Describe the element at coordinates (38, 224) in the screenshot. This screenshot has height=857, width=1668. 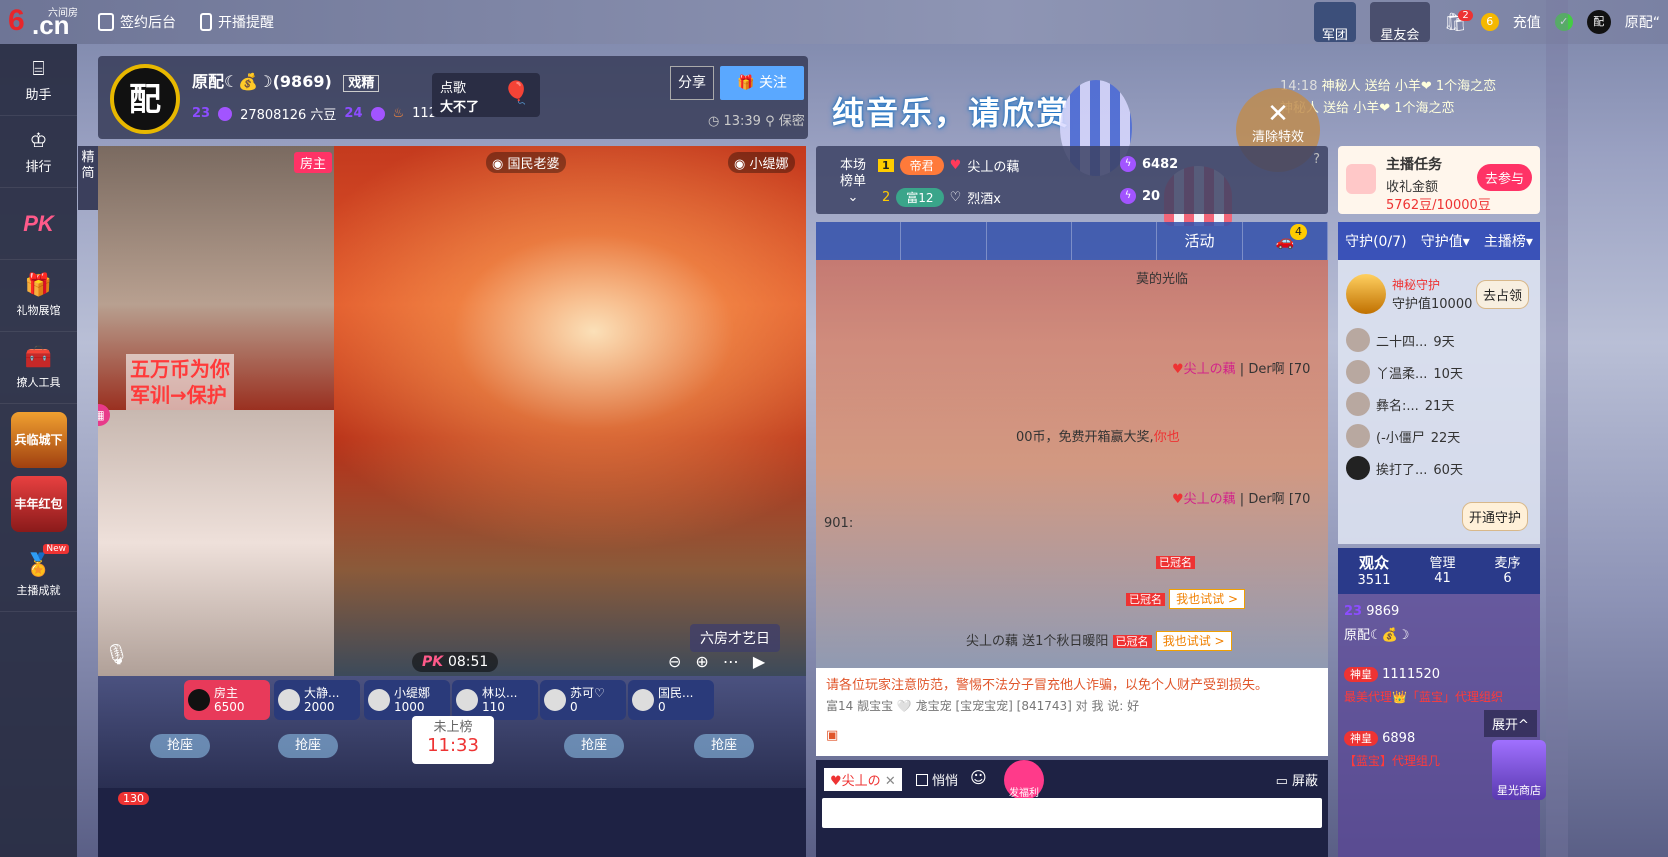
I see `sidebar-item-pk: PK` at that location.